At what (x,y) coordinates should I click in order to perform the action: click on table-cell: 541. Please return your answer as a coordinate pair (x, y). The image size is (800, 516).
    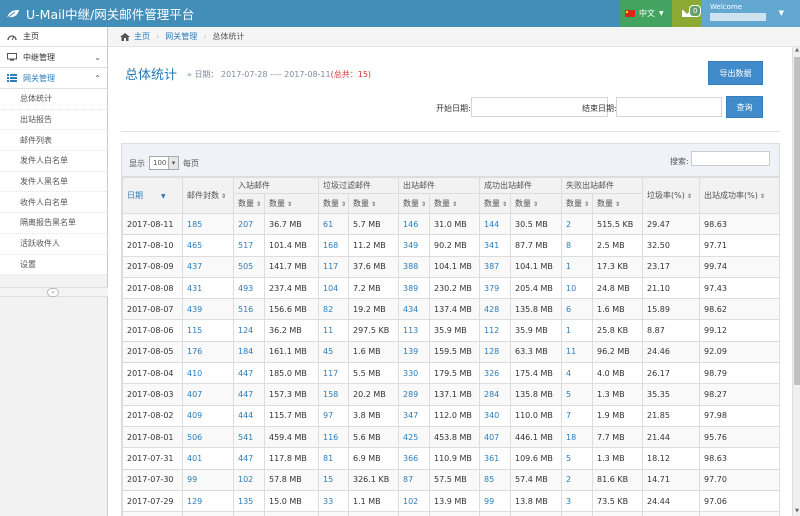
    Looking at the image, I should click on (249, 437).